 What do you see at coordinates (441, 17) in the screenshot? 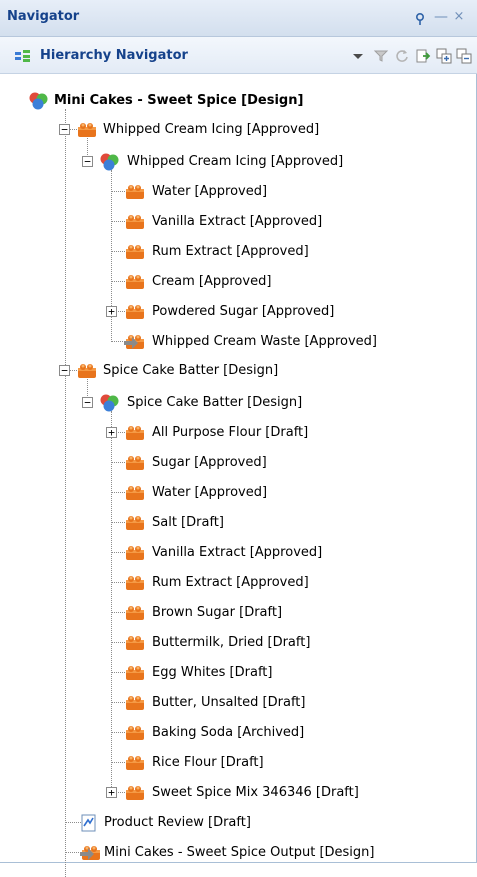
I see `minimize-button: —` at bounding box center [441, 17].